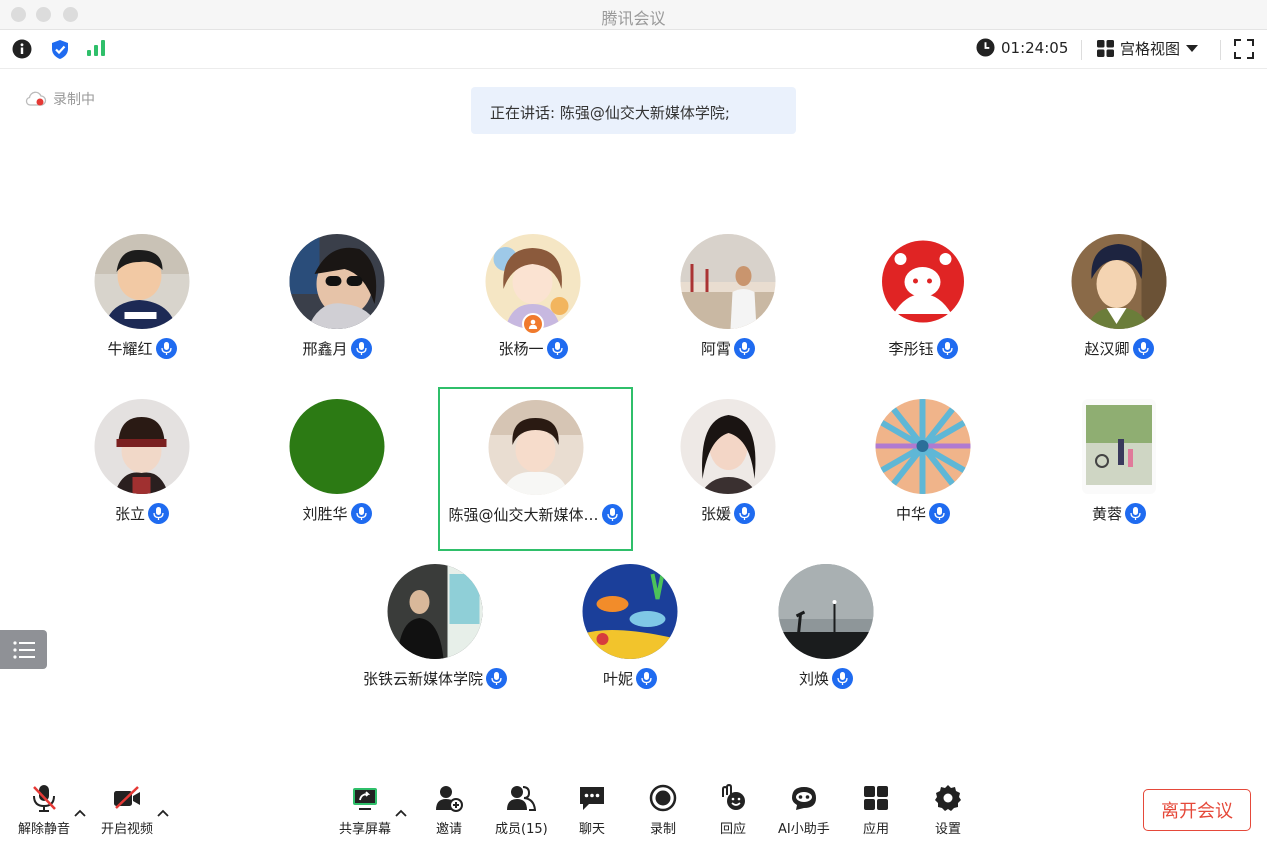 This screenshot has width=1267, height=845. Describe the element at coordinates (715, 514) in the screenshot. I see `participant-name: 张媛` at that location.